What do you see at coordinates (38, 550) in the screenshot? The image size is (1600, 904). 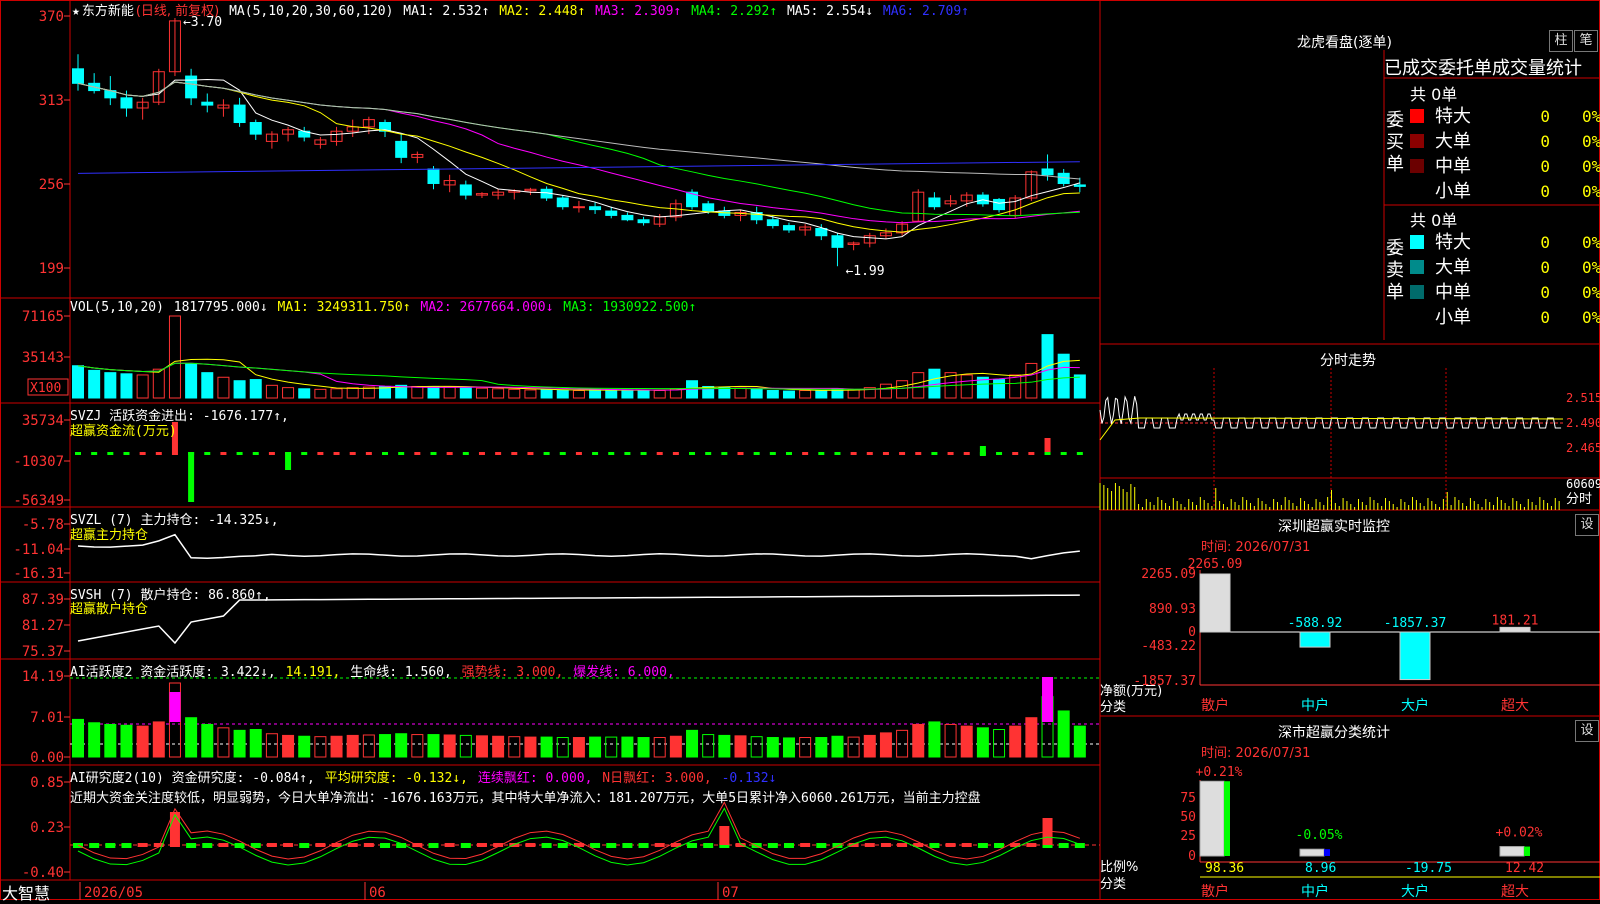 I see `y-tick-label: -11.04` at bounding box center [38, 550].